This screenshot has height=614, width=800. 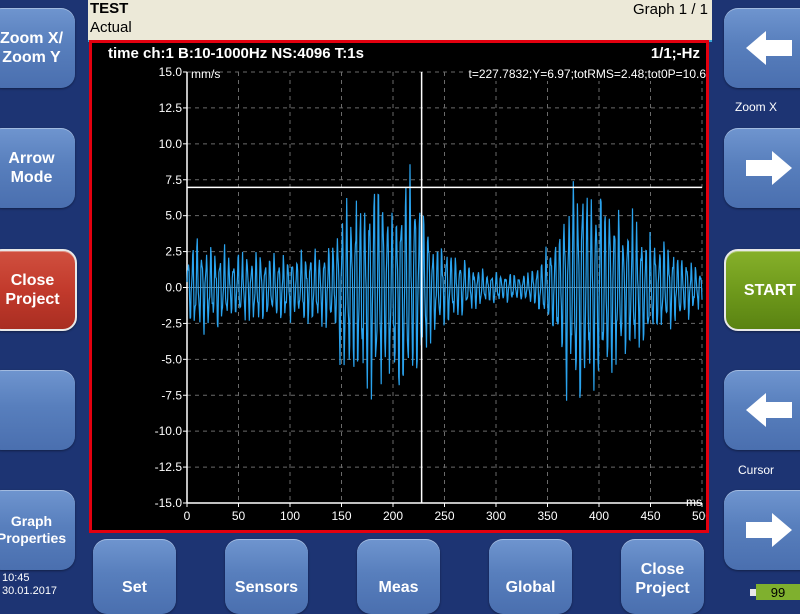 What do you see at coordinates (770, 290) in the screenshot?
I see `start-label: START` at bounding box center [770, 290].